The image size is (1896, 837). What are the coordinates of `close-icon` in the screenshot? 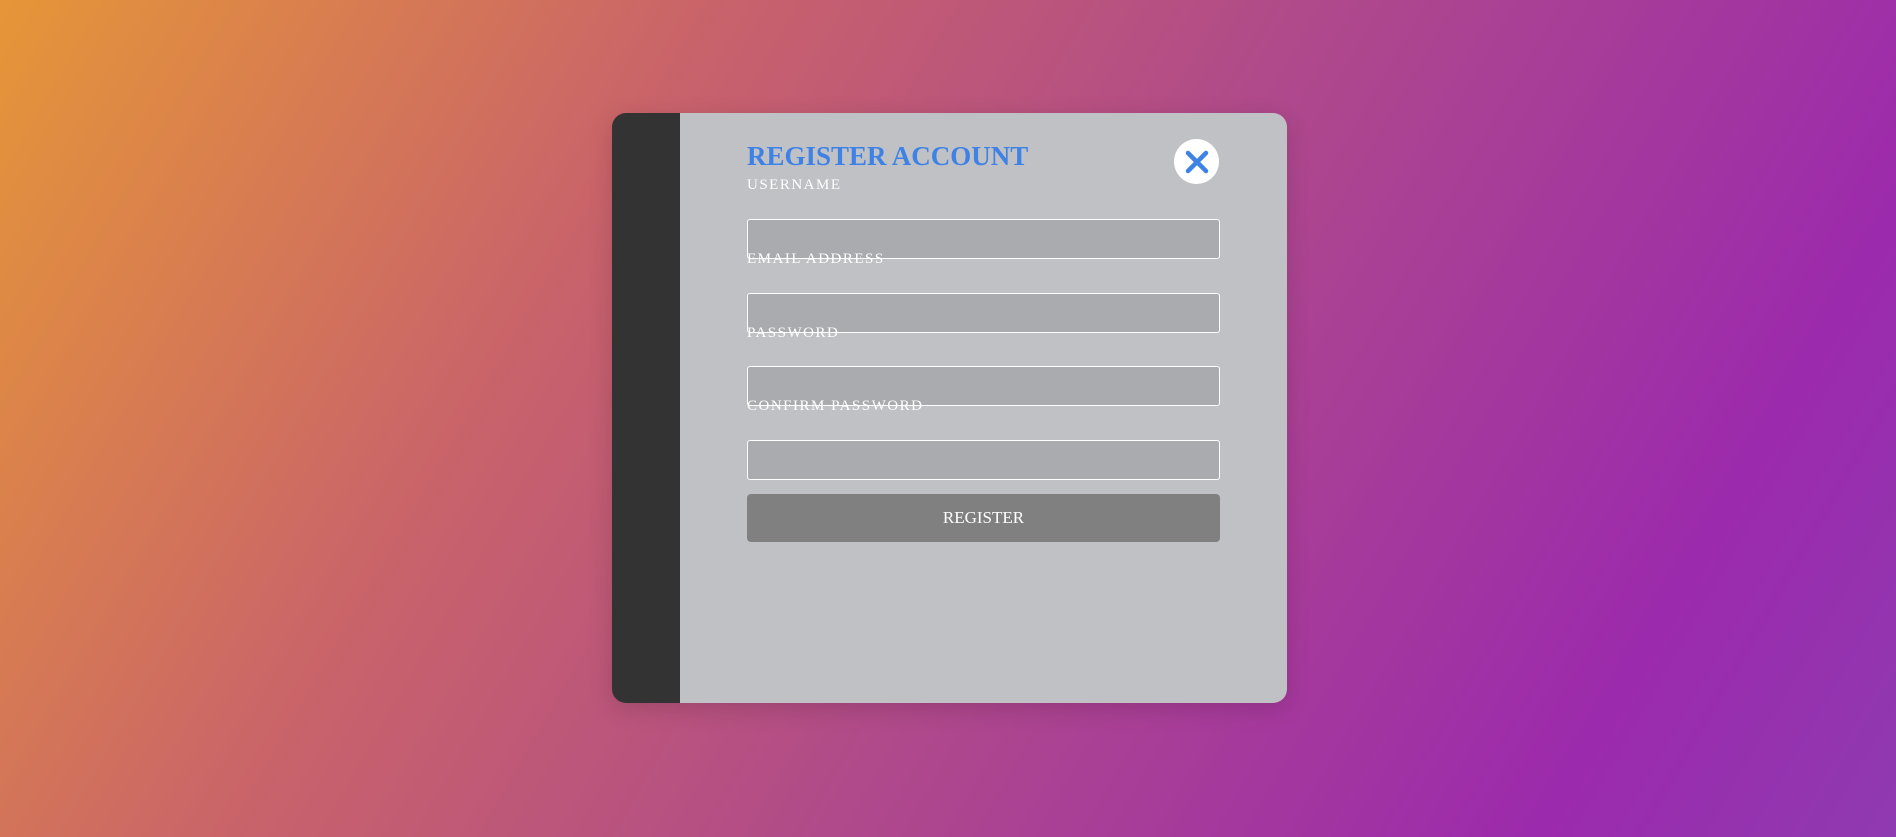 It's located at (1196, 161).